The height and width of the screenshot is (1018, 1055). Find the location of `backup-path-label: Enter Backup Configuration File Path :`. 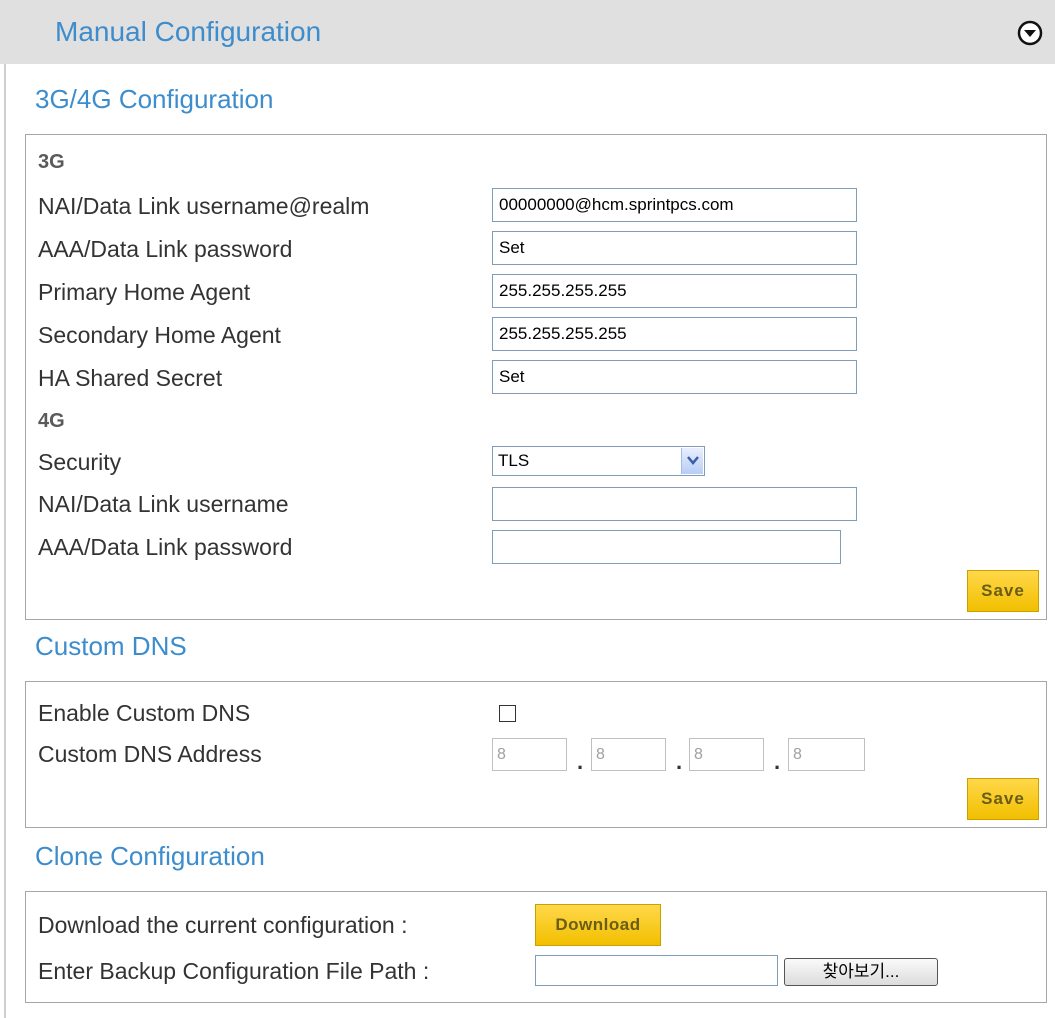

backup-path-label: Enter Backup Configuration File Path : is located at coordinates (234, 971).